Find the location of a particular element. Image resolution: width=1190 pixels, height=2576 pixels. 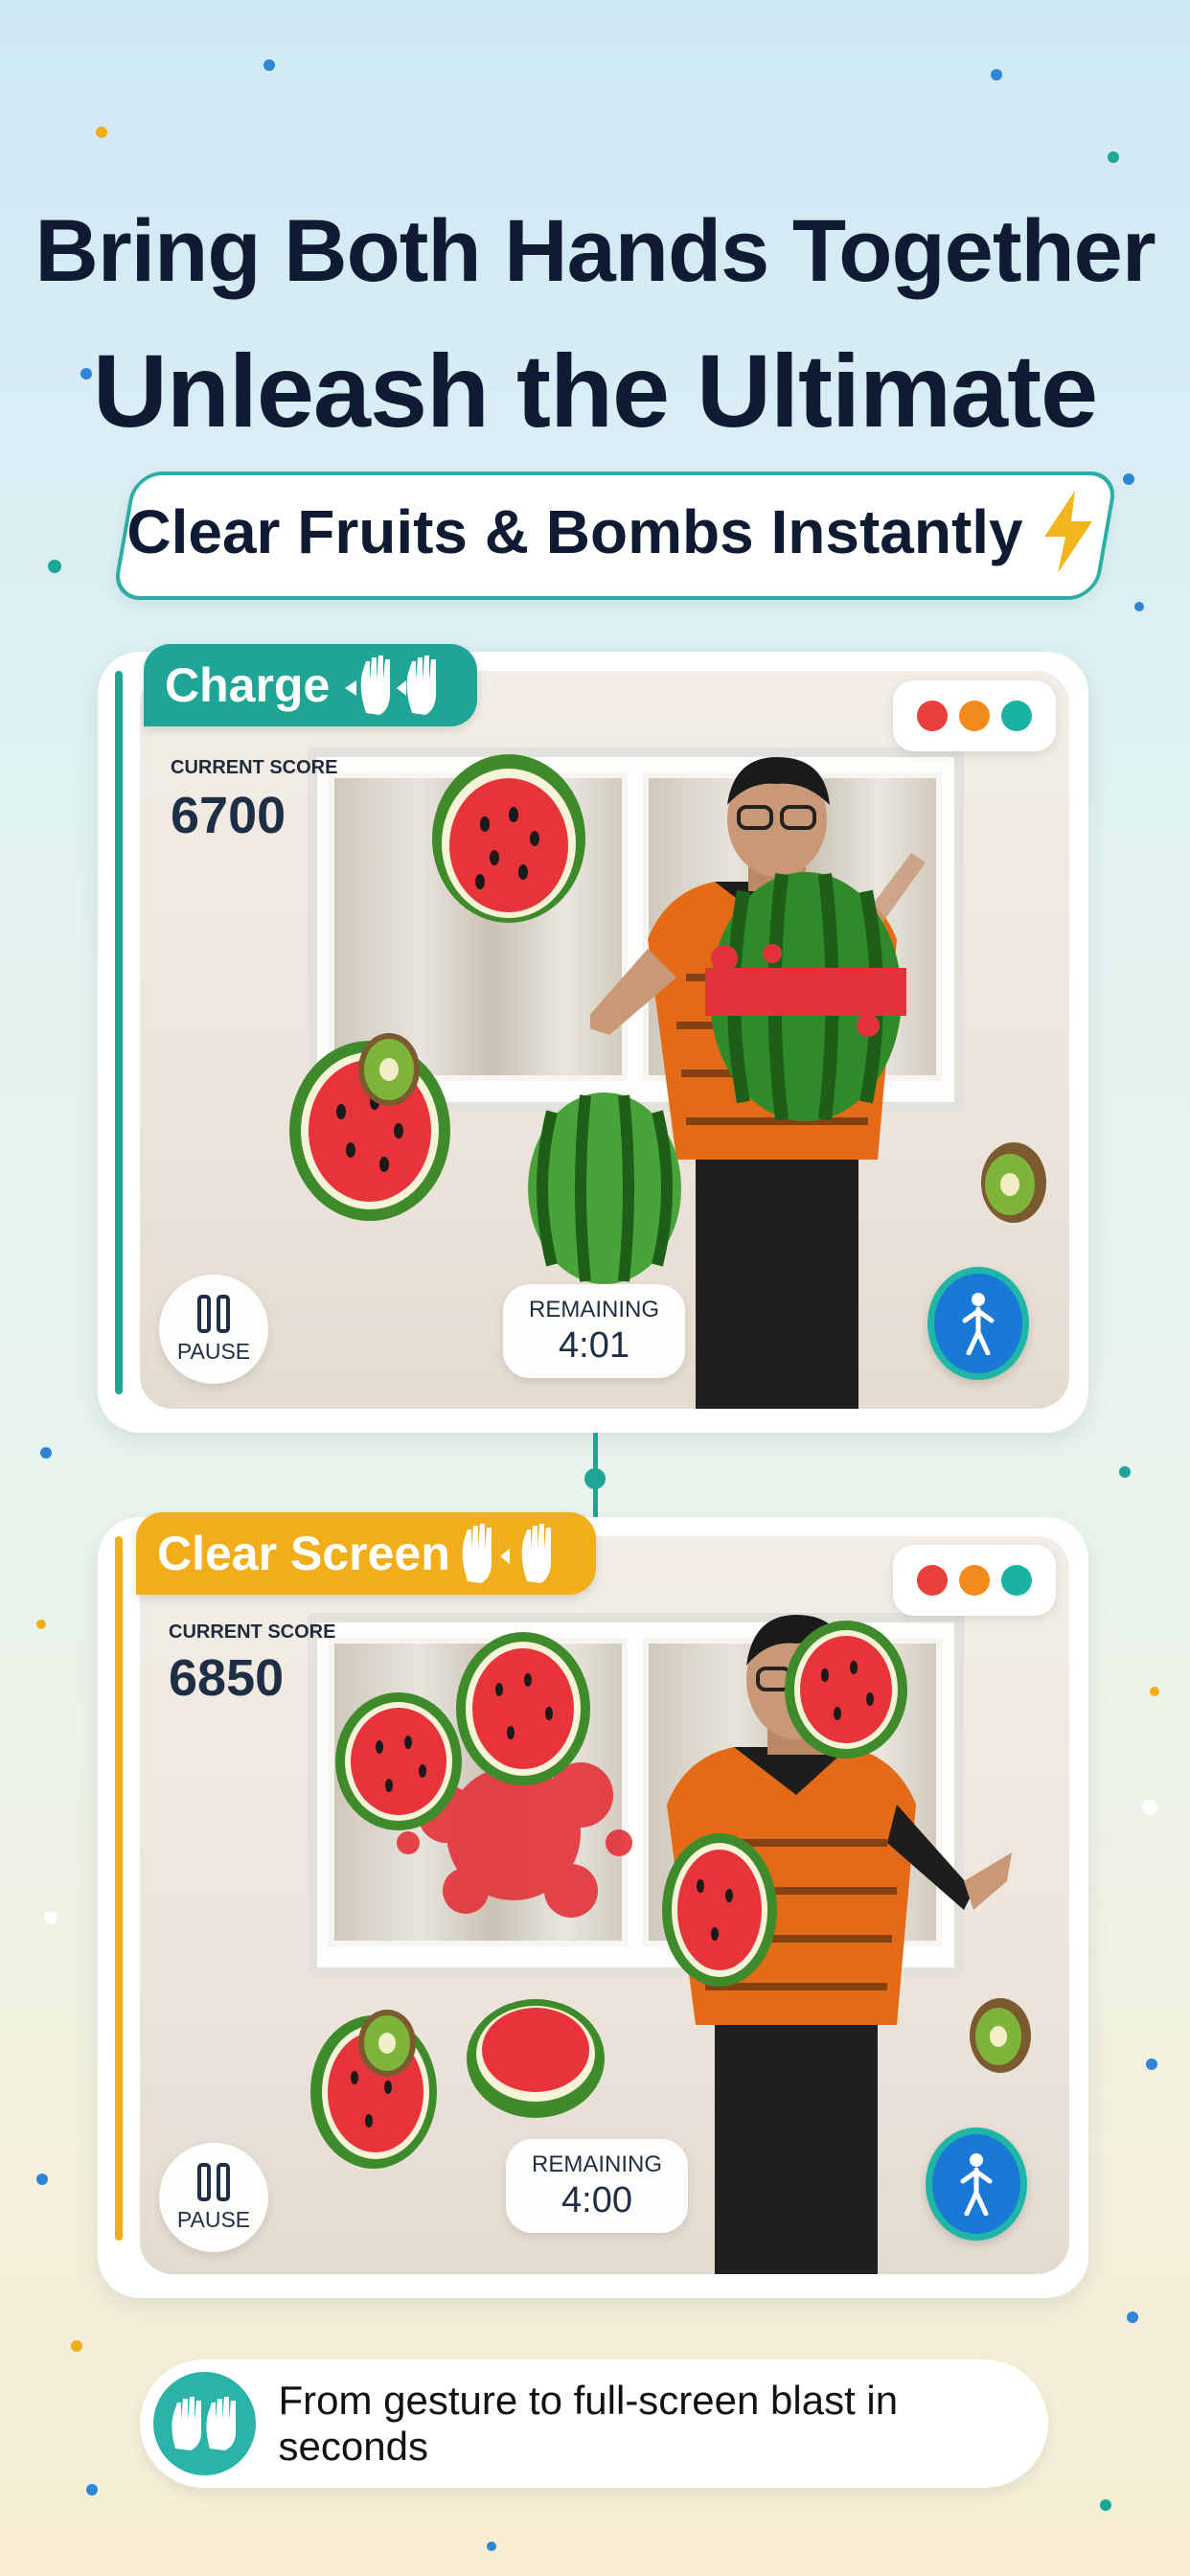

headline-line-1: Bring Both Hands Together is located at coordinates (595, 251).